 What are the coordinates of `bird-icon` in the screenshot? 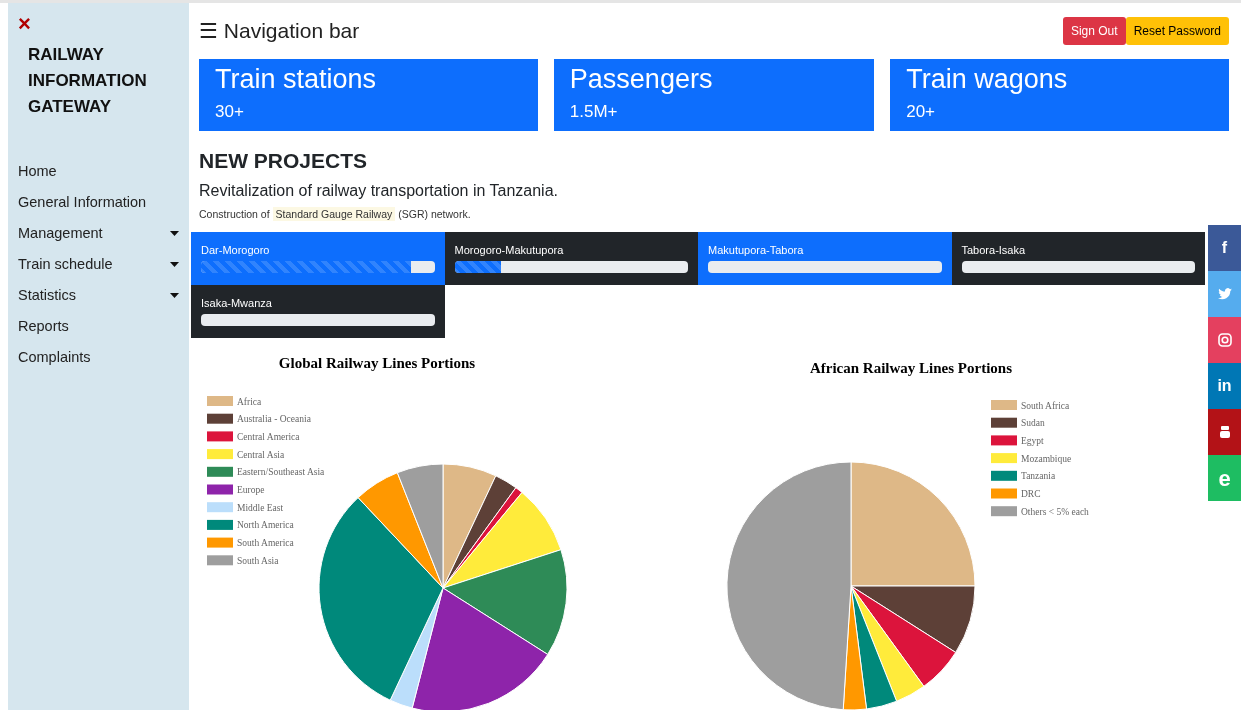 It's located at (1224, 294).